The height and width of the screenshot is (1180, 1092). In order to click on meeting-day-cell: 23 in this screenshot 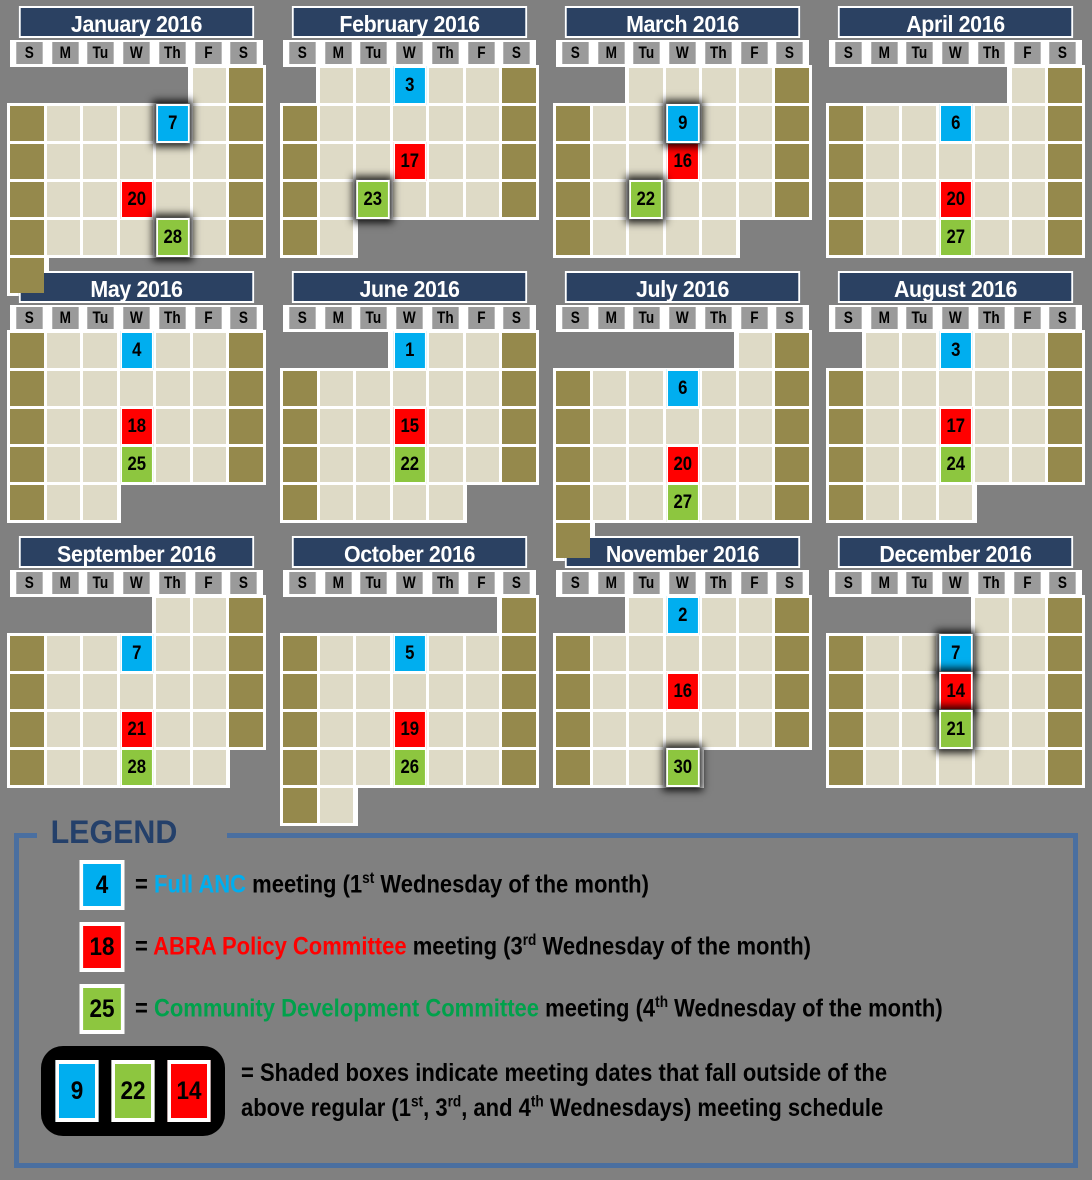, I will do `click(373, 199)`.